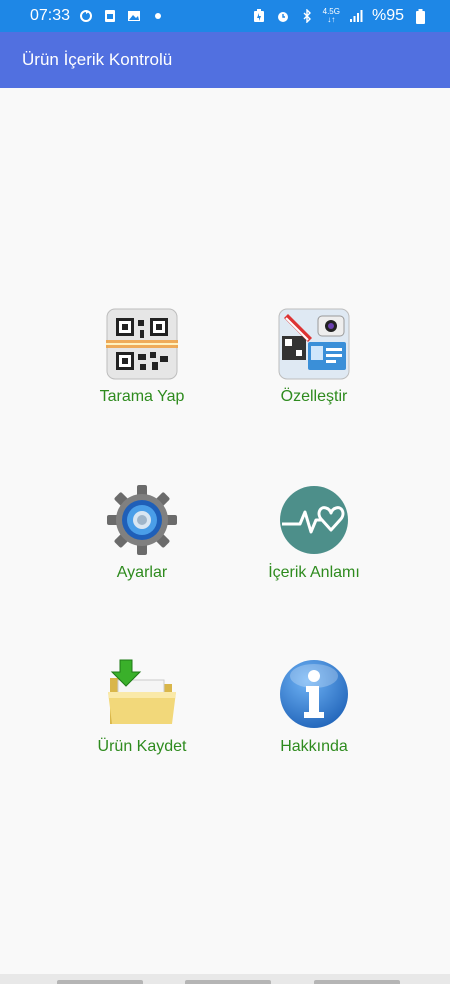 Image resolution: width=450 pixels, height=984 pixels. What do you see at coordinates (142, 520) in the screenshot?
I see `gear-icon` at bounding box center [142, 520].